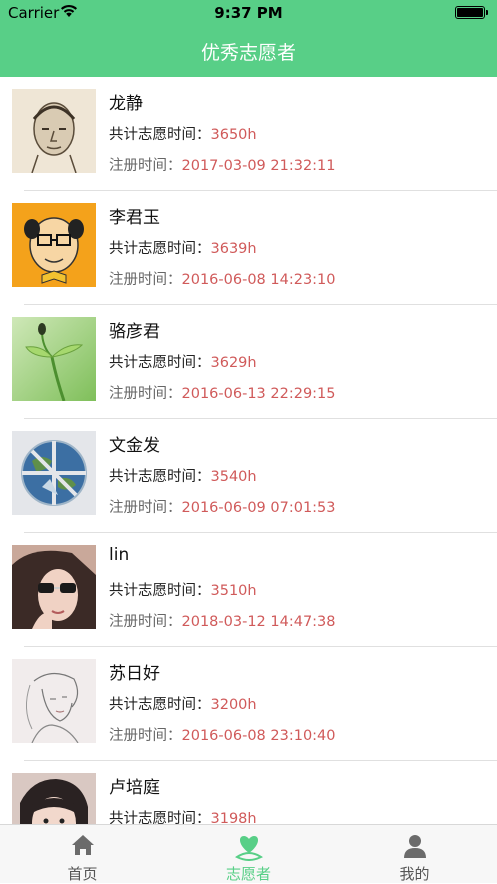 Image resolution: width=497 pixels, height=884 pixels. Describe the element at coordinates (222, 622) in the screenshot. I see `register-time: 注册时间：2018-03-12 14:47:38` at that location.